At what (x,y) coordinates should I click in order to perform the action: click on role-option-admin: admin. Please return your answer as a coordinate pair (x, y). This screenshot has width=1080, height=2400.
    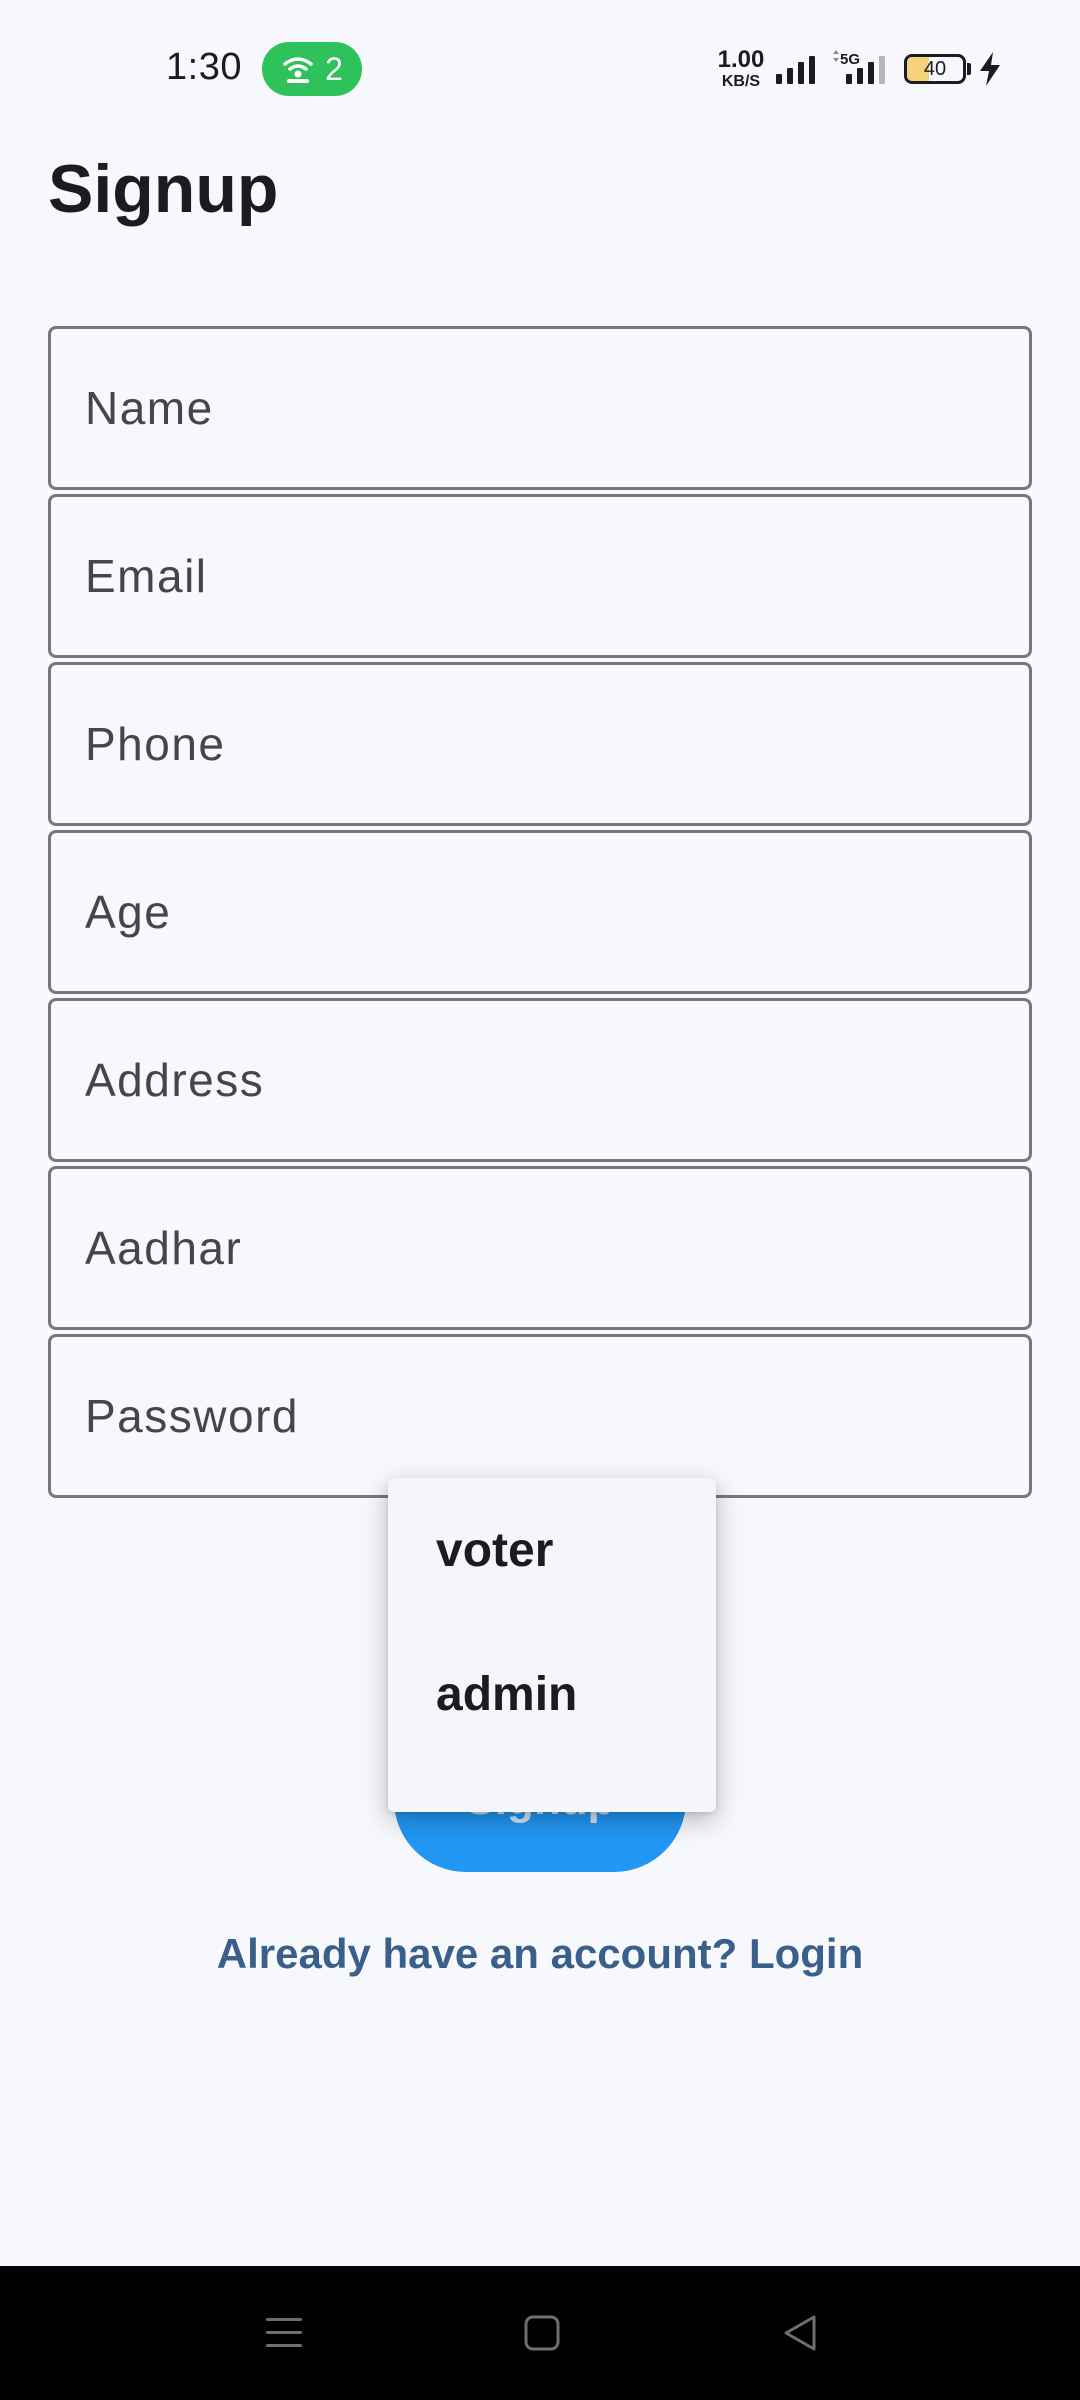
    Looking at the image, I should click on (552, 1694).